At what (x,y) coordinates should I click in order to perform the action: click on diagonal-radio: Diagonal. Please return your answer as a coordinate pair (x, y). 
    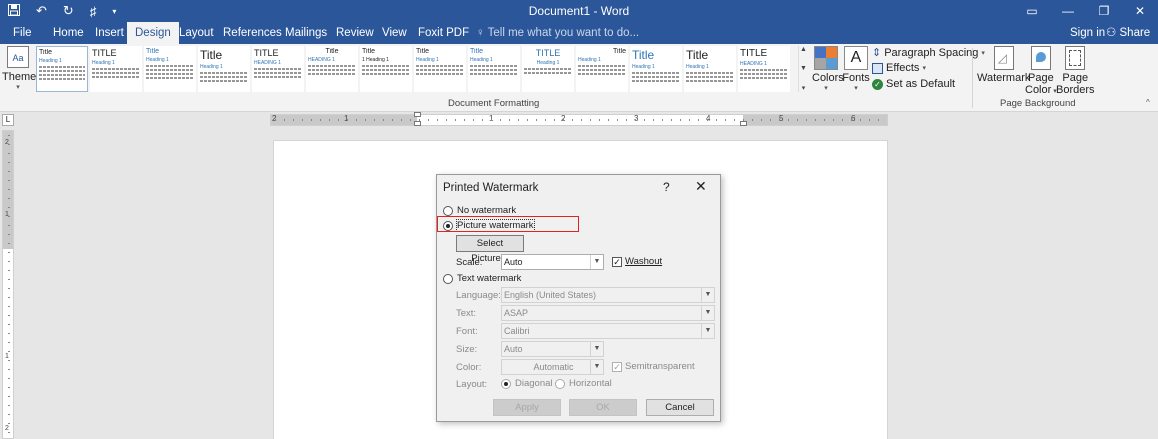
    Looking at the image, I should click on (527, 383).